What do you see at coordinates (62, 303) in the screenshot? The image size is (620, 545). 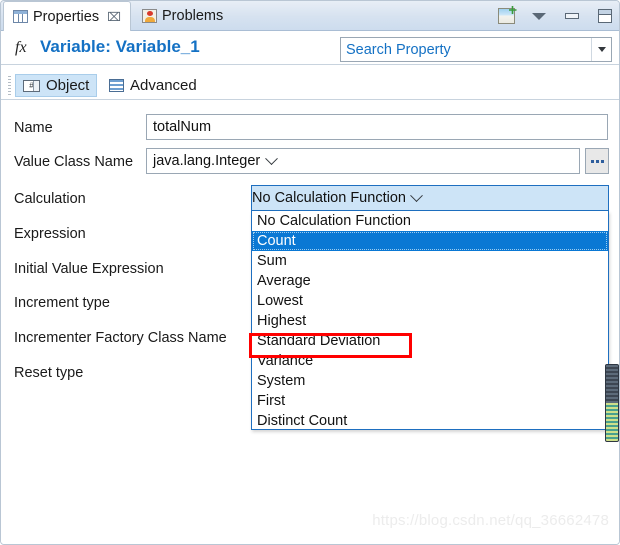 I see `label-increment-type: Increment type` at bounding box center [62, 303].